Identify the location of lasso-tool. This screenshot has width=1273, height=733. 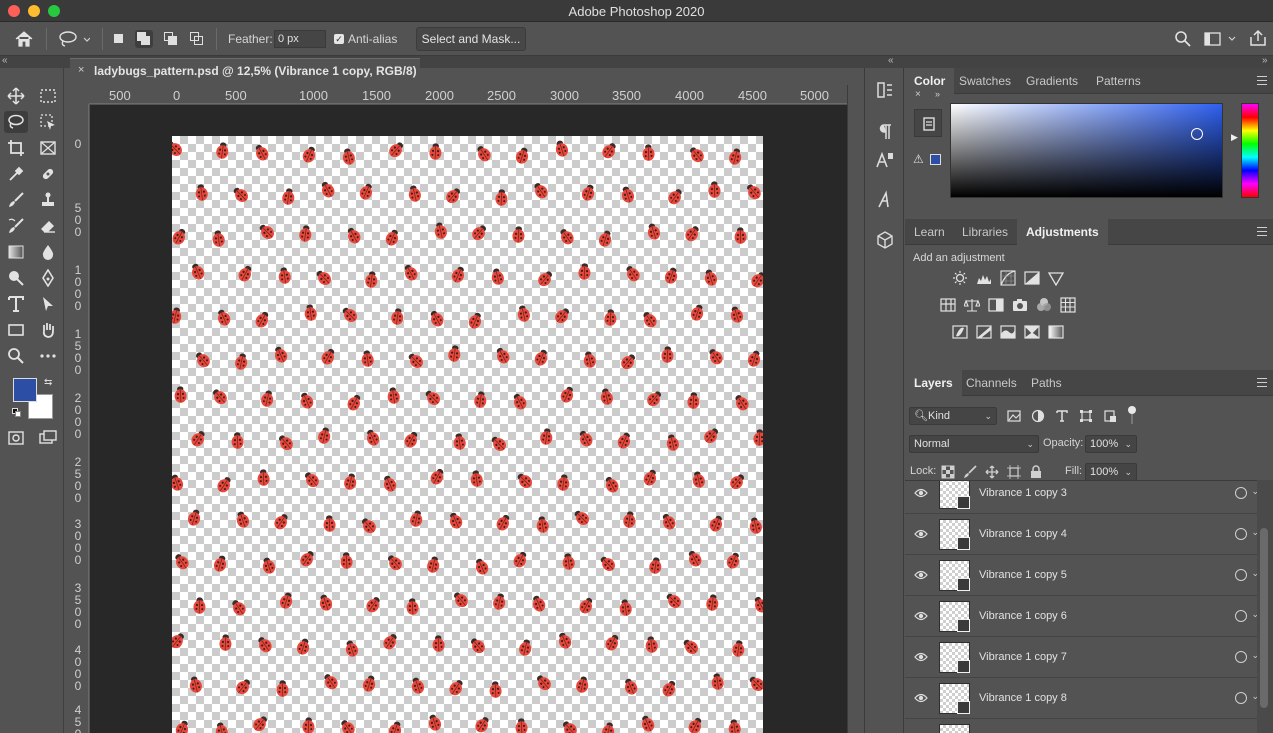
(16, 122).